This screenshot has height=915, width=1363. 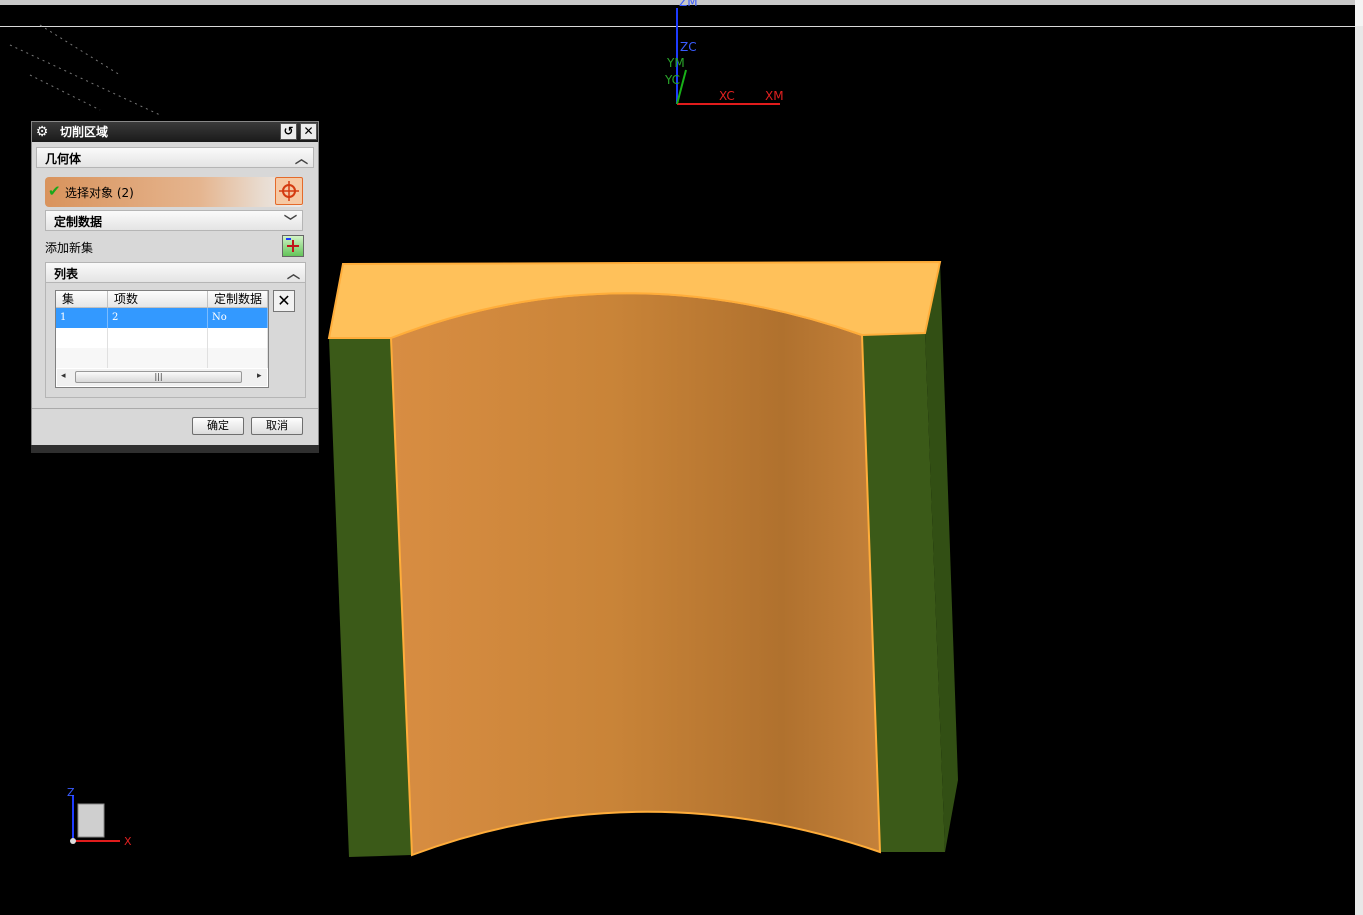 I want to click on column-header: 集, so click(x=82, y=299).